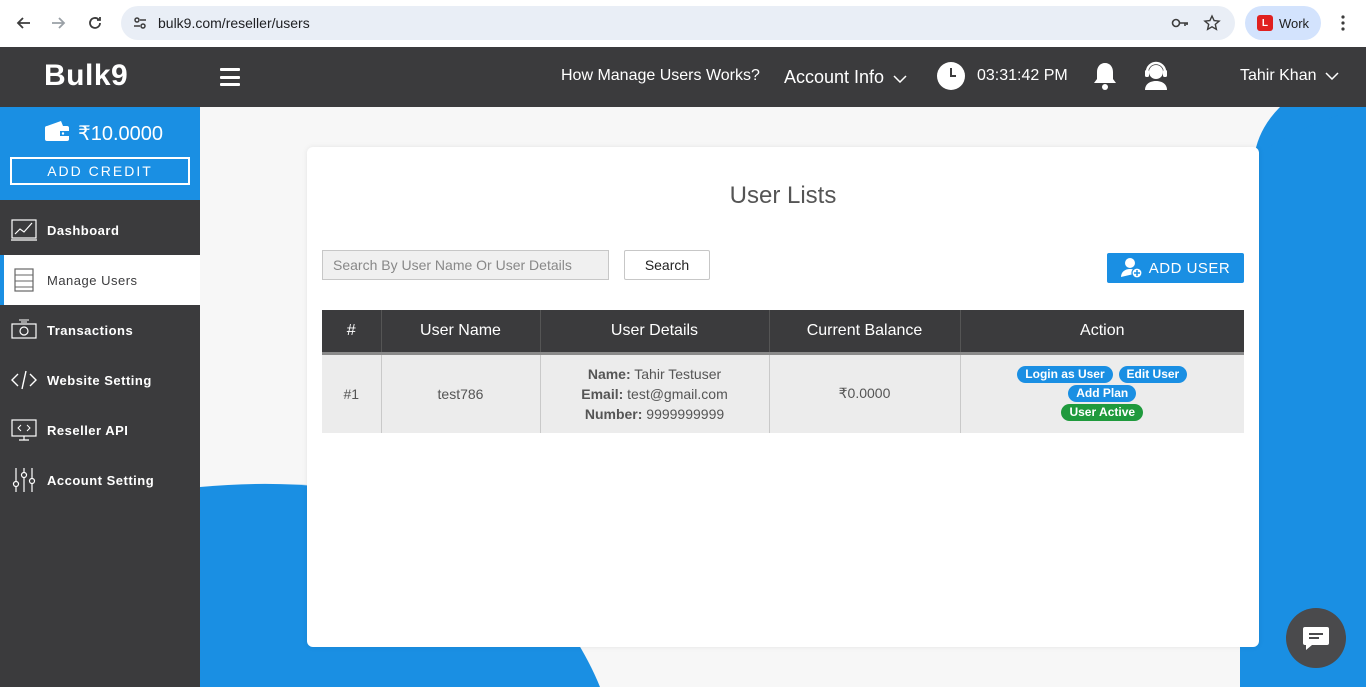 The image size is (1366, 687). I want to click on sidebar-item-label: Manage Users, so click(92, 280).